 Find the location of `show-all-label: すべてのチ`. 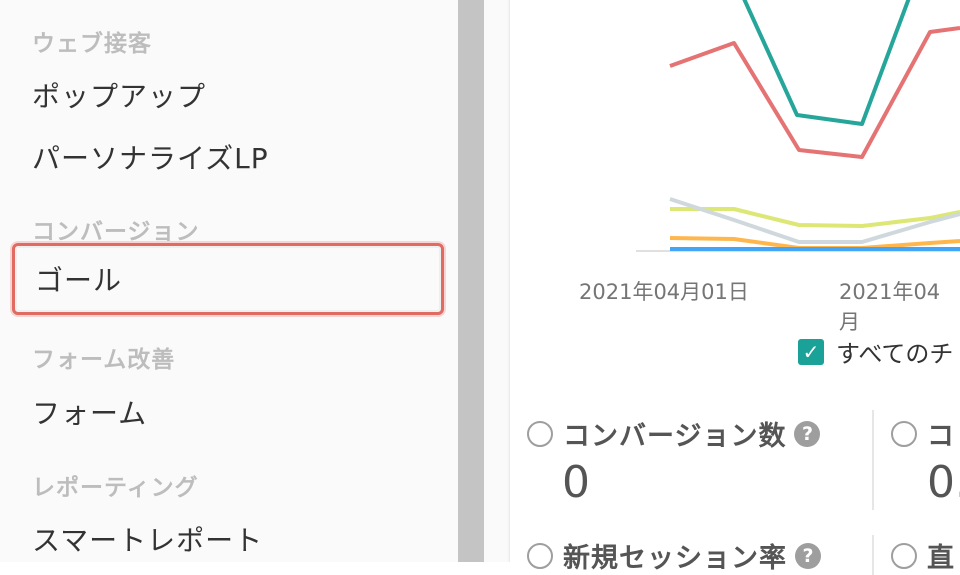

show-all-label: すべてのチ is located at coordinates (895, 354).